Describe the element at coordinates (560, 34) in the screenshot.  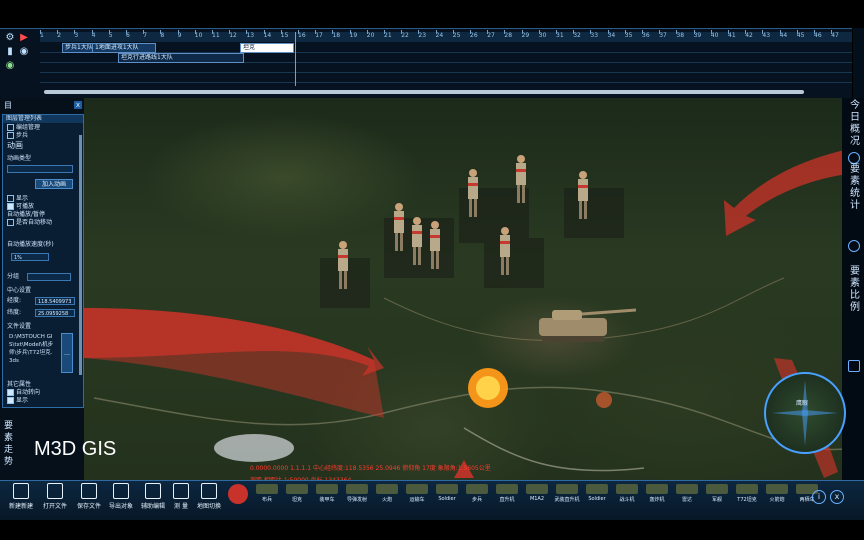
I see `timeline-tick: 31` at that location.